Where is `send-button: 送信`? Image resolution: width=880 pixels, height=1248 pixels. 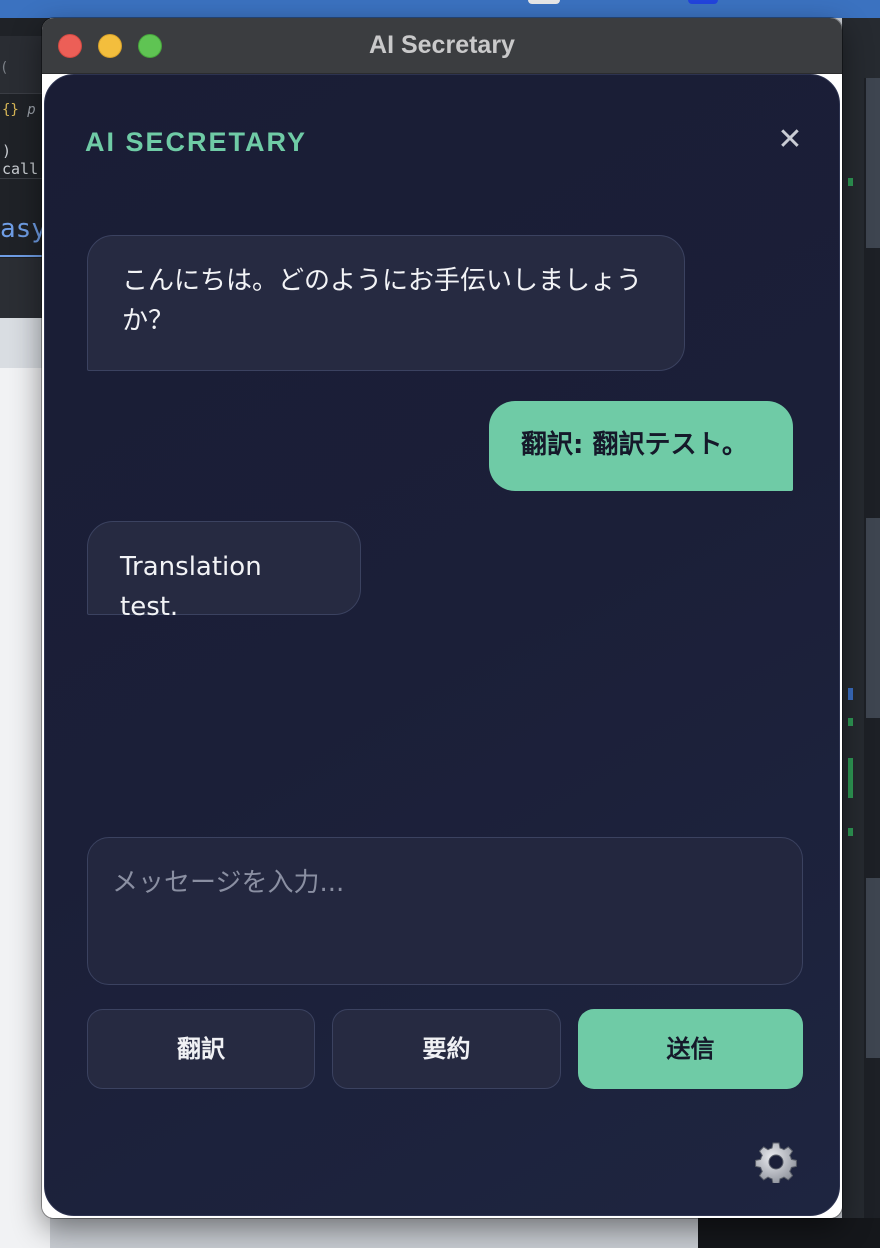 send-button: 送信 is located at coordinates (690, 1049).